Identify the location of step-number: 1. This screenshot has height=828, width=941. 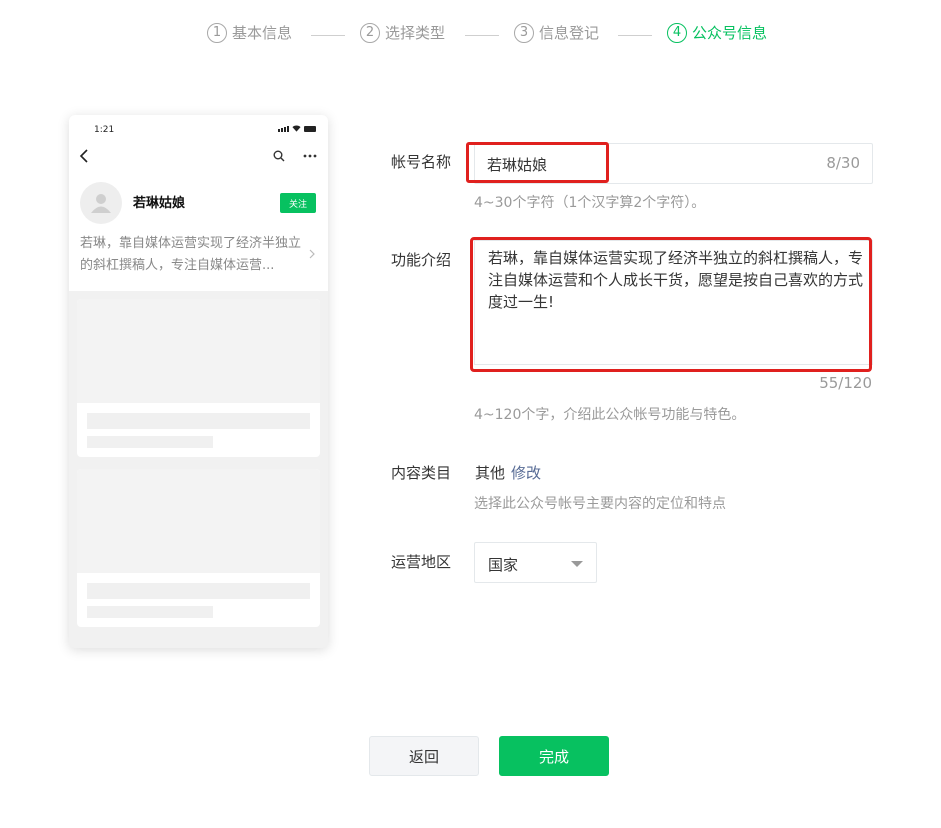
(217, 32).